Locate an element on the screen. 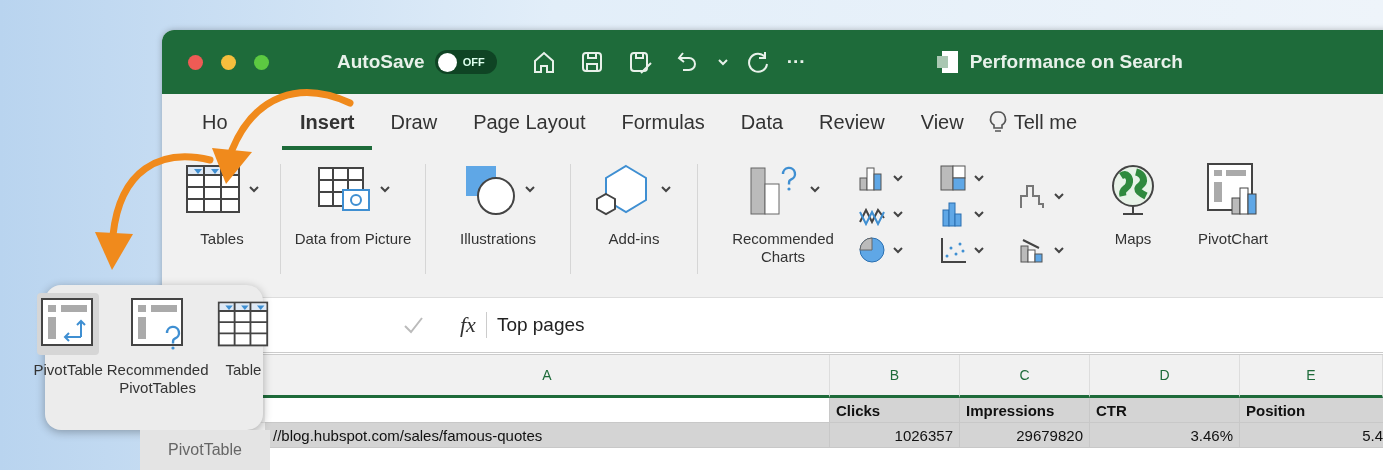  ribbon-tab: Review is located at coordinates (852, 122).